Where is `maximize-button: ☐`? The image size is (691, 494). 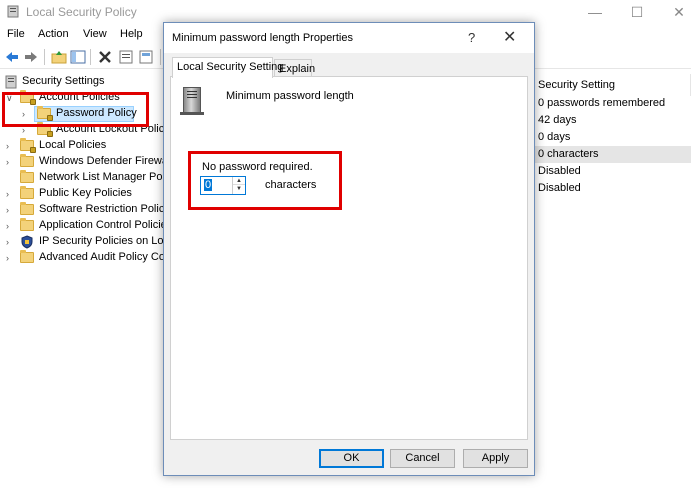
maximize-button: ☐ is located at coordinates (637, 12).